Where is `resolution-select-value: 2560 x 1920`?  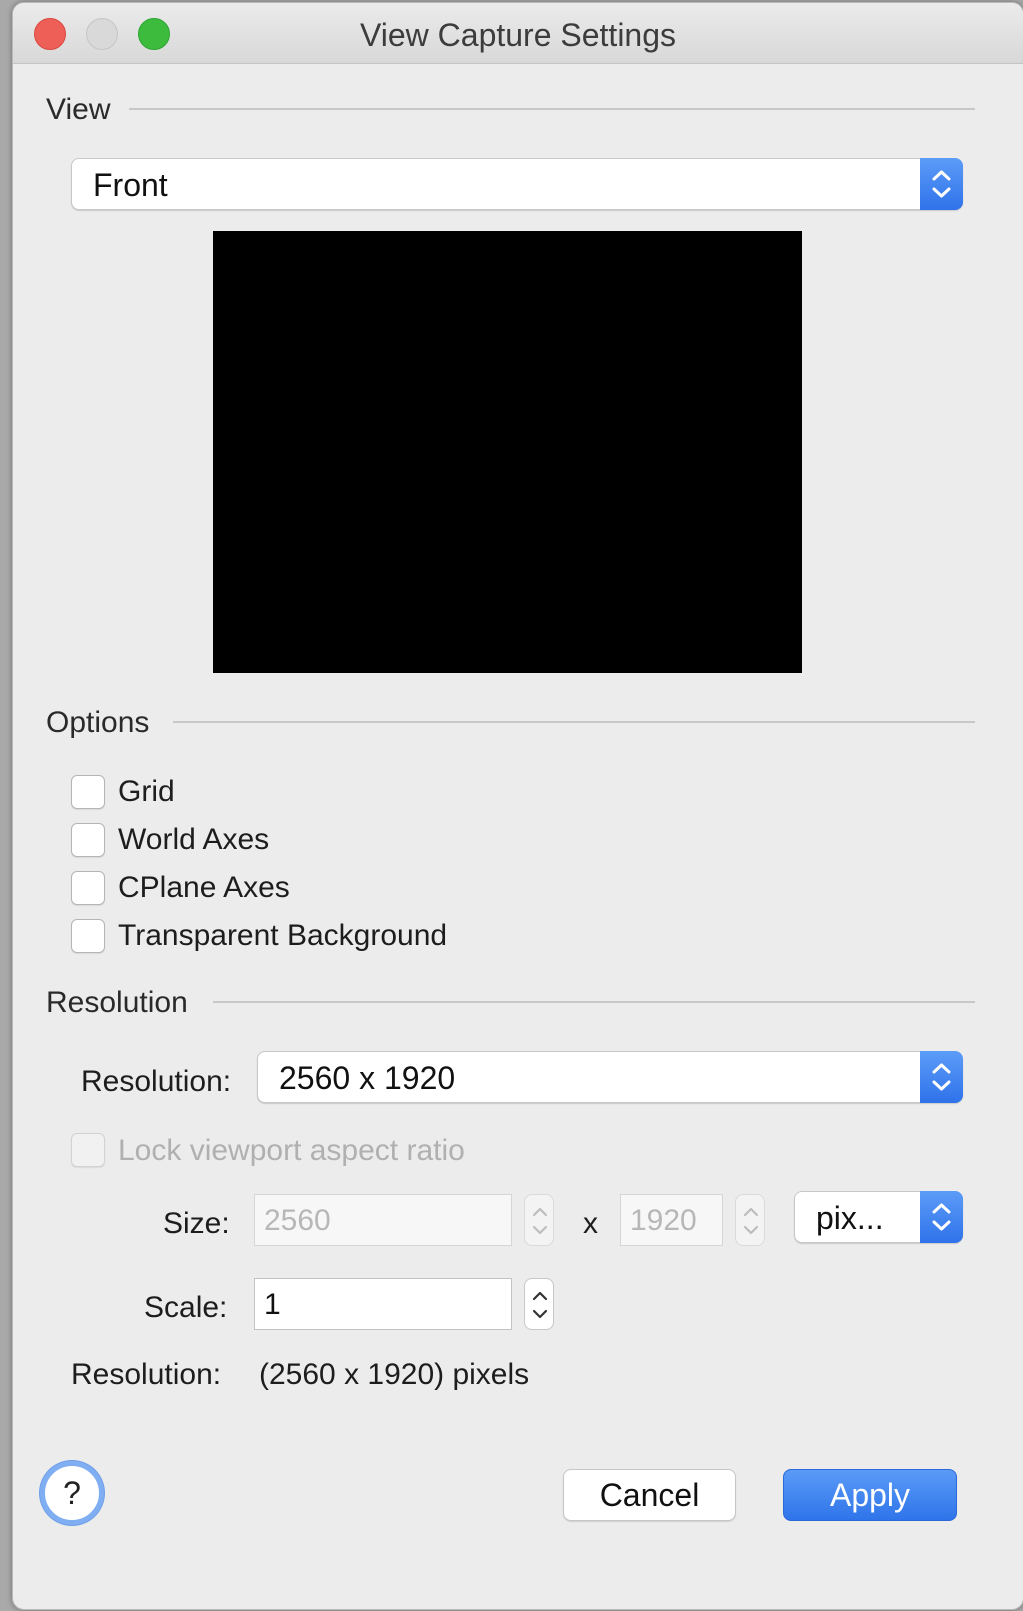
resolution-select-value: 2560 x 1920 is located at coordinates (367, 1078).